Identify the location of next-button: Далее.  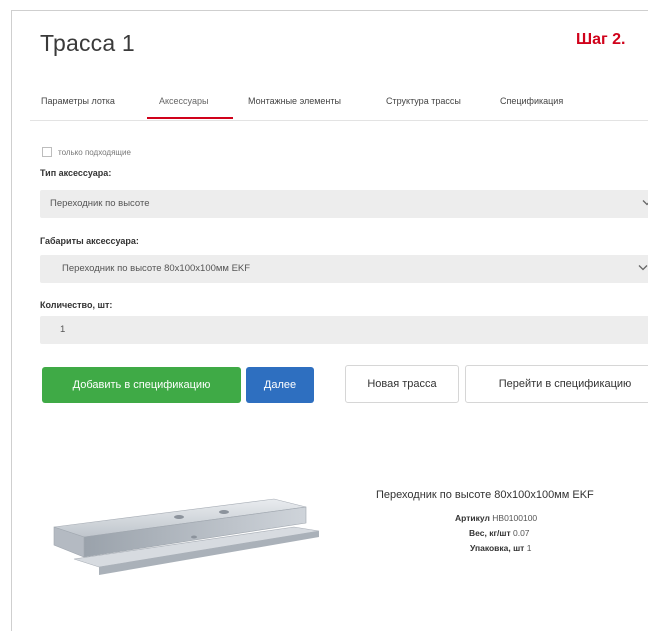
(280, 385).